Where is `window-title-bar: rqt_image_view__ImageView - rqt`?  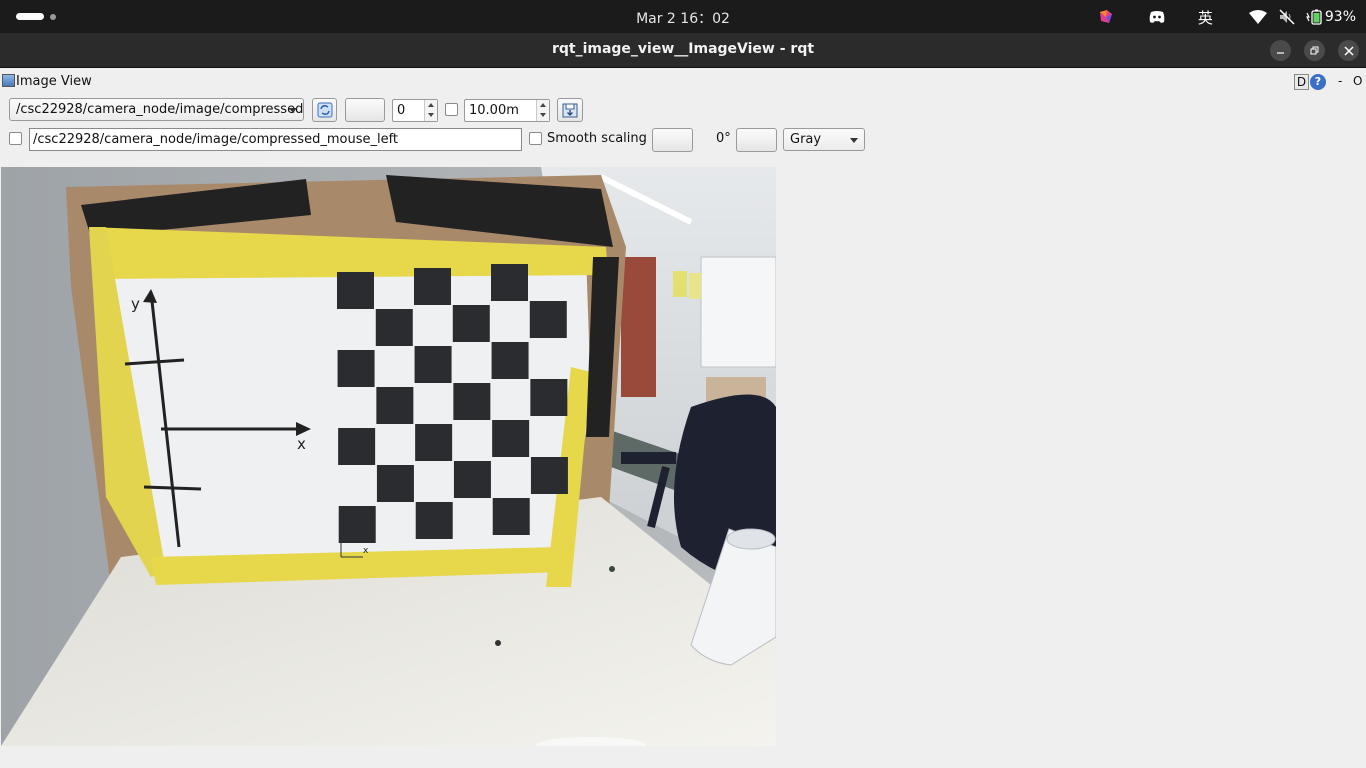
window-title-bar: rqt_image_view__ImageView - rqt is located at coordinates (683, 50).